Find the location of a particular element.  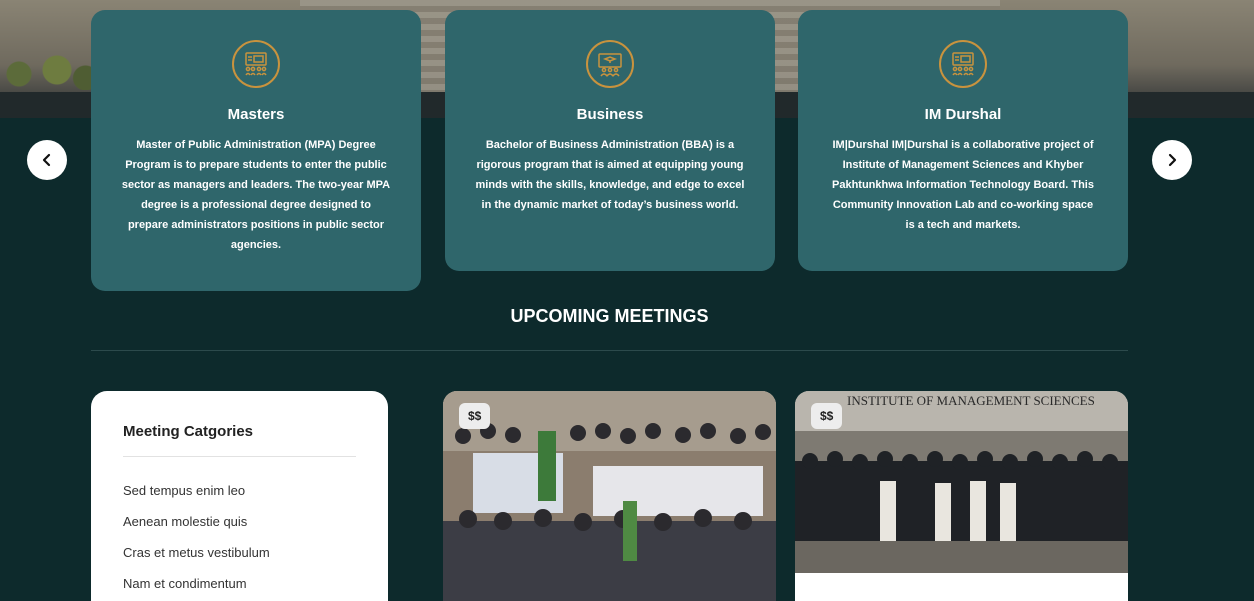

graduation-presentation-icon is located at coordinates (610, 64).